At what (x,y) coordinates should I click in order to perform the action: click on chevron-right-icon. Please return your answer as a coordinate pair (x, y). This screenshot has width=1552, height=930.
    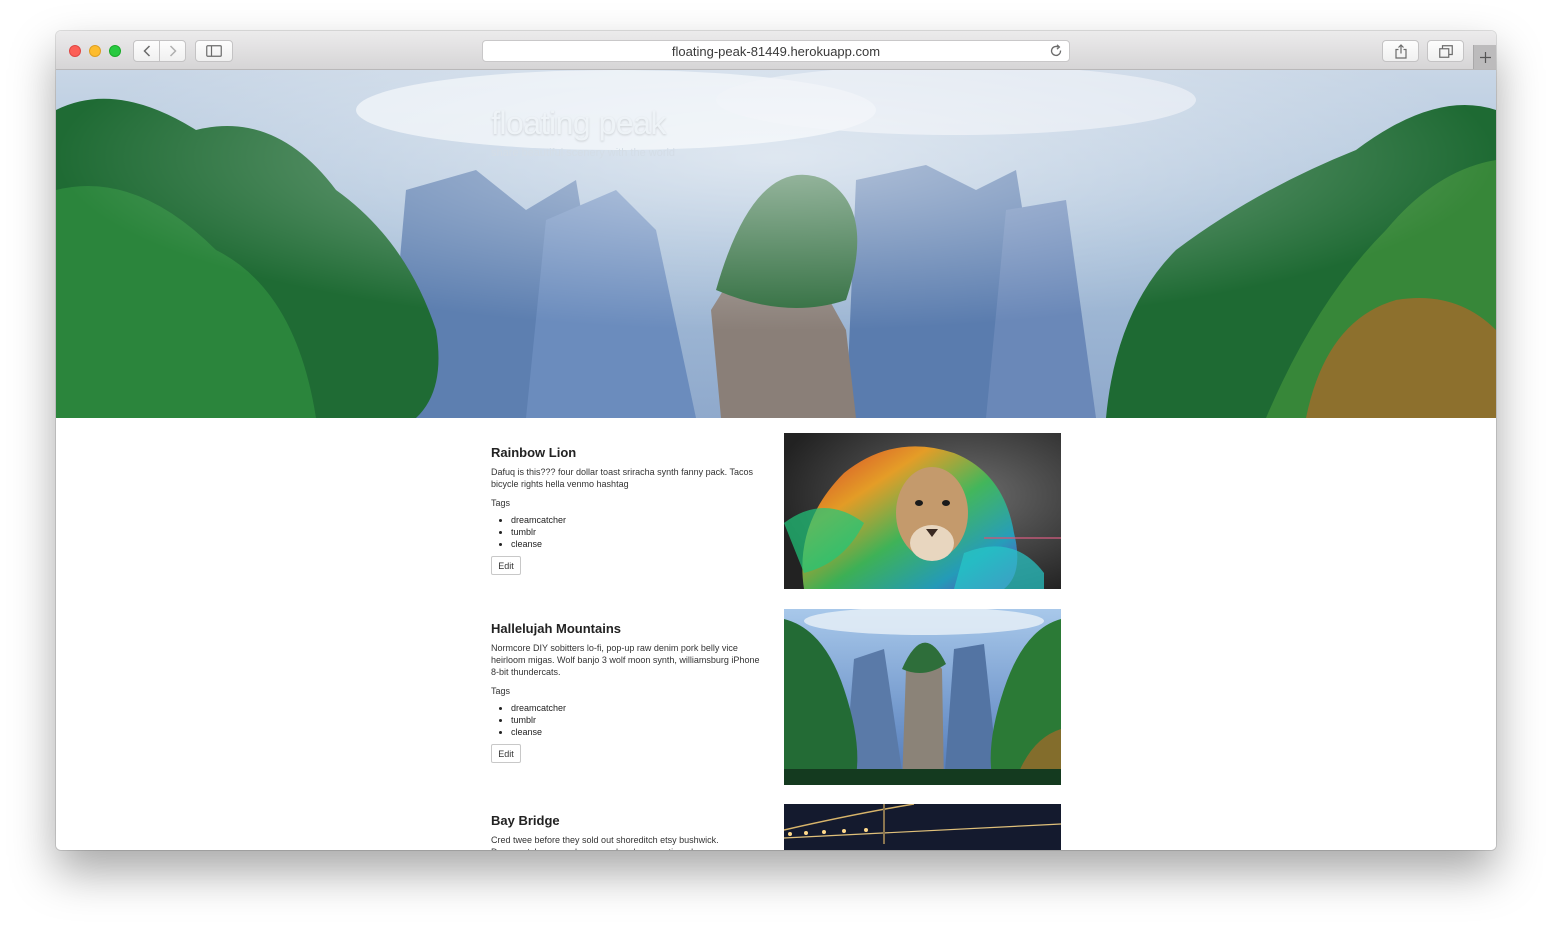
    Looking at the image, I should click on (173, 51).